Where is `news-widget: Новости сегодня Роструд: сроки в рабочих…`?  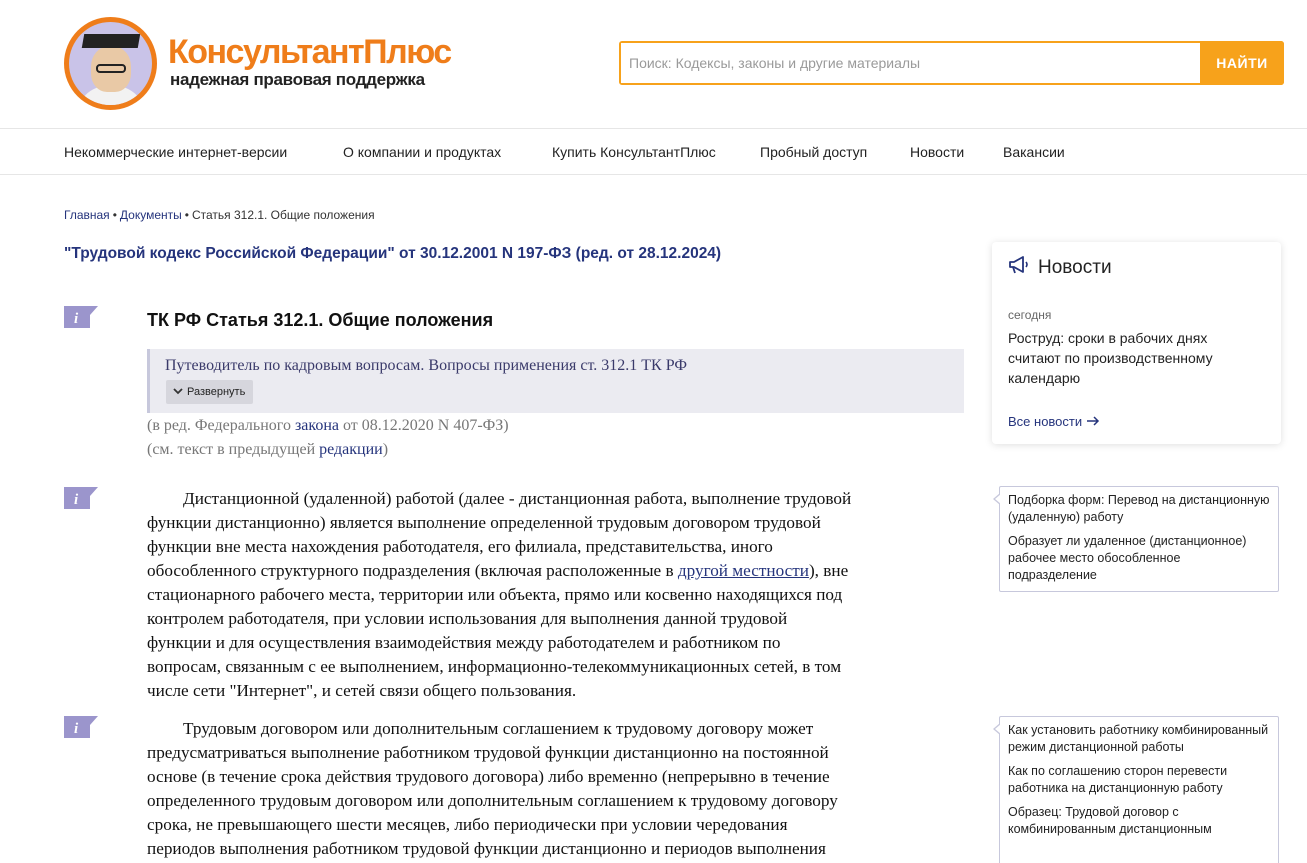
news-widget: Новости сегодня Роструд: сроки в рабочих… is located at coordinates (1136, 343).